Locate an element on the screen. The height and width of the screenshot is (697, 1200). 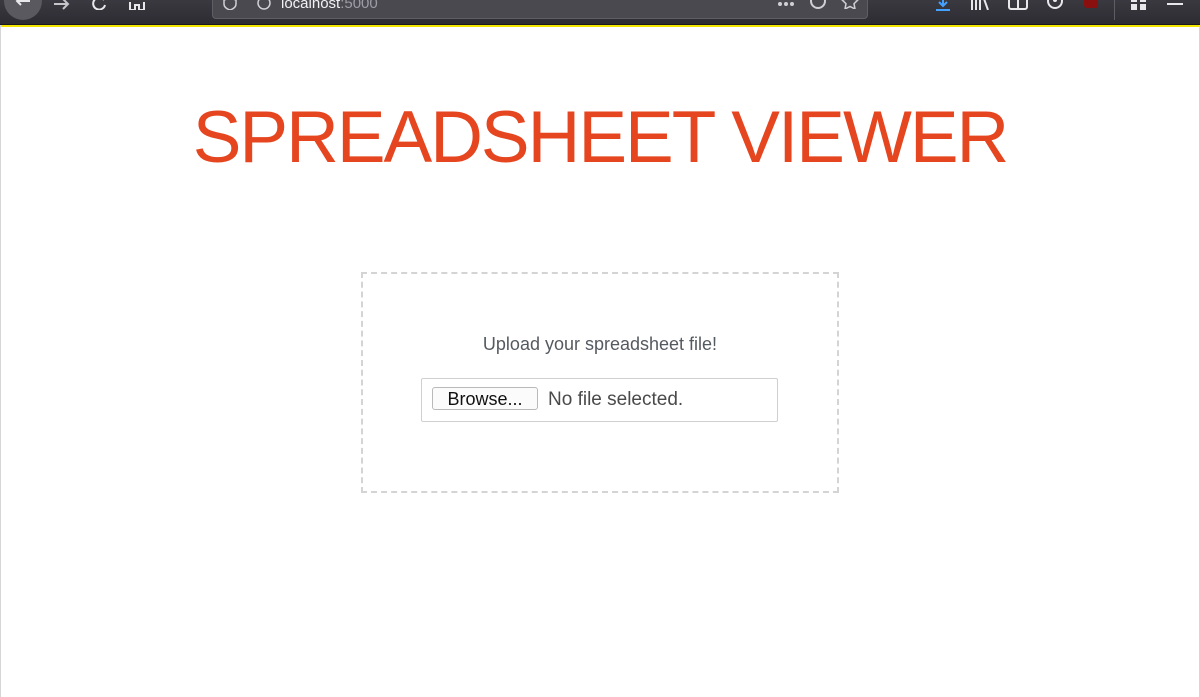
forward-button is located at coordinates (62, 9).